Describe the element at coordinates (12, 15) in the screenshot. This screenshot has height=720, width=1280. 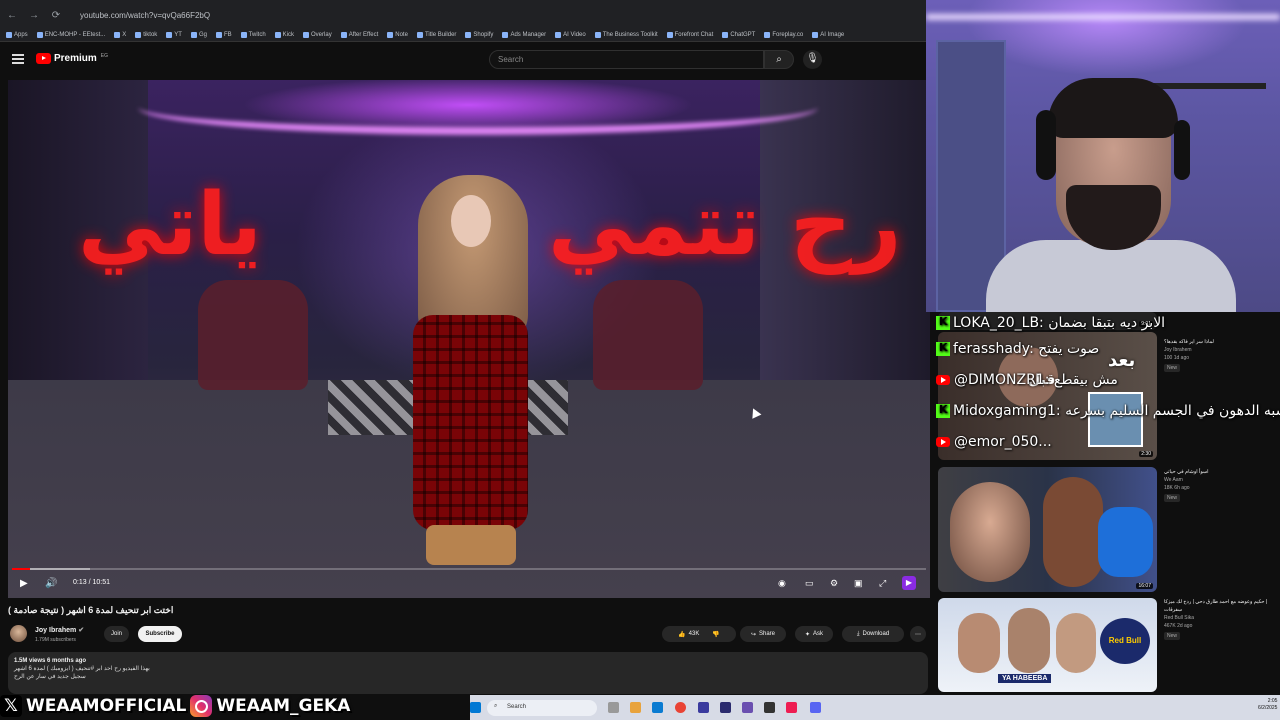
I see `back-icon: ←` at that location.